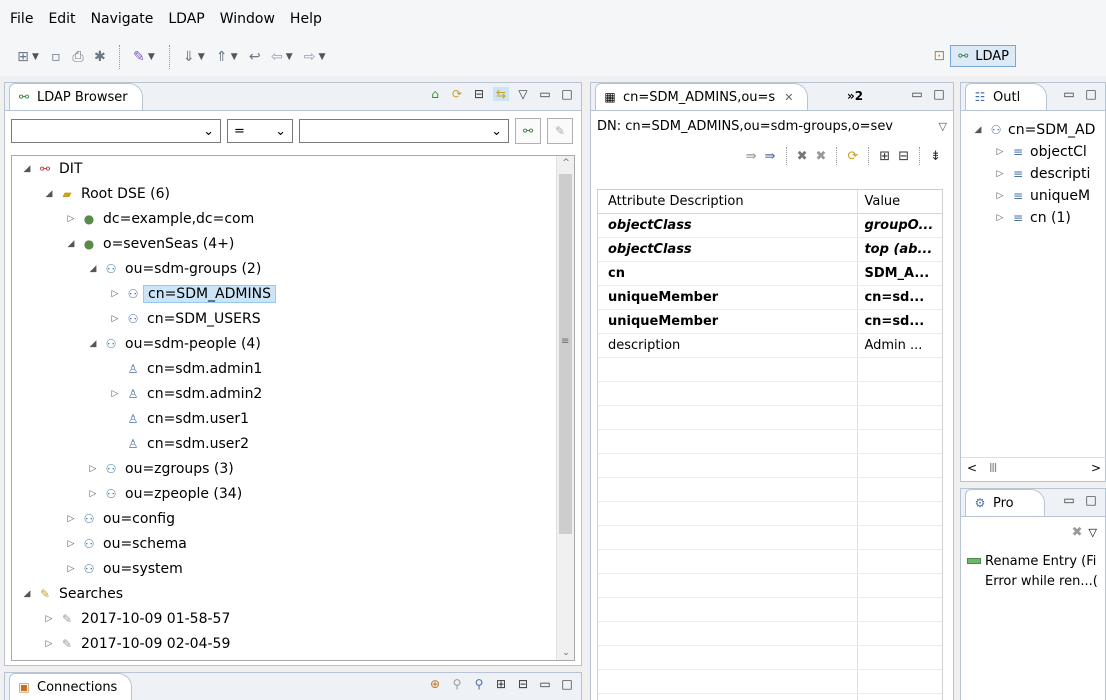 This screenshot has width=1106, height=700. Describe the element at coordinates (76, 96) in the screenshot. I see `tab-ldap-browser: ⚯ LDAP Browser` at that location.